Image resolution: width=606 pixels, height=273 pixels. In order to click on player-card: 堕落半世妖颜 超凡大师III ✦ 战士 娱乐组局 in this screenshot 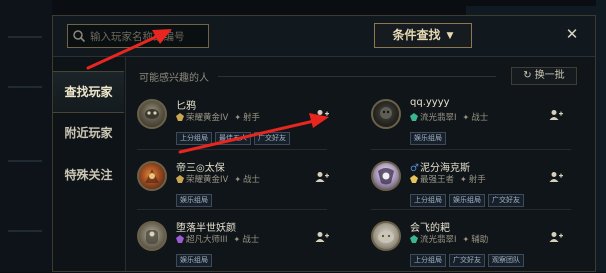, I will do `click(252, 245)`.